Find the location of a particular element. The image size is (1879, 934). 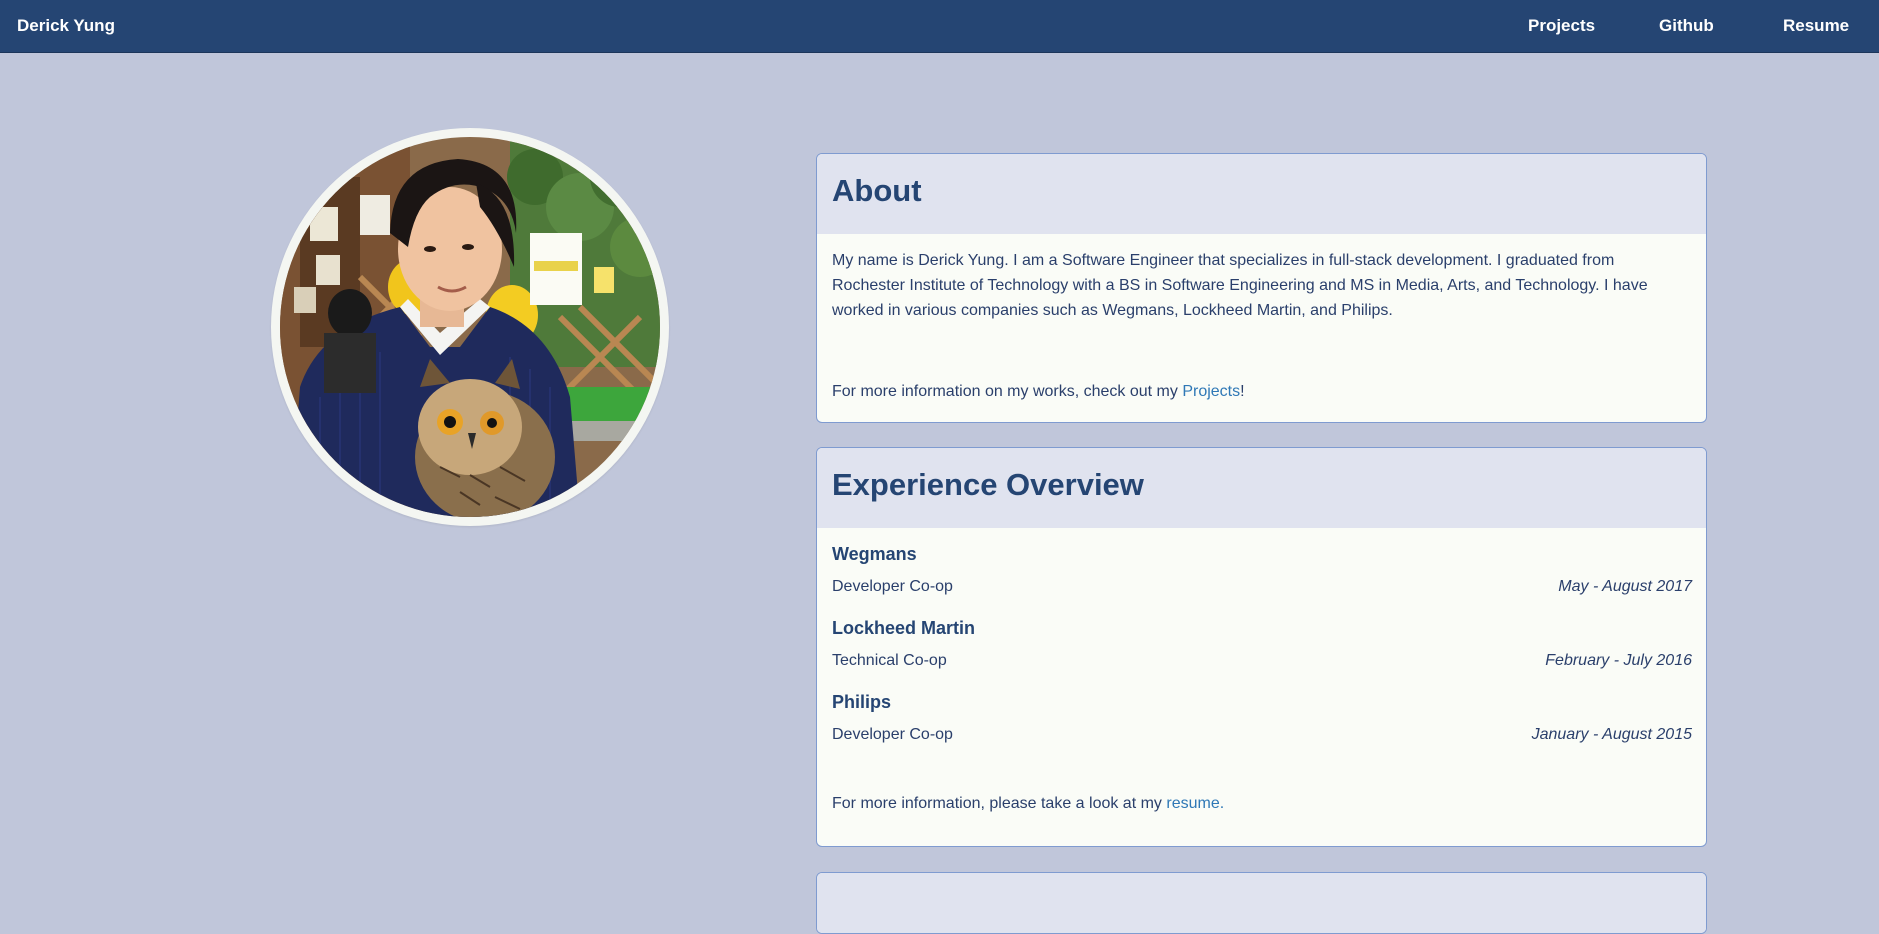

job-company: Lockheed Martin is located at coordinates (904, 628).